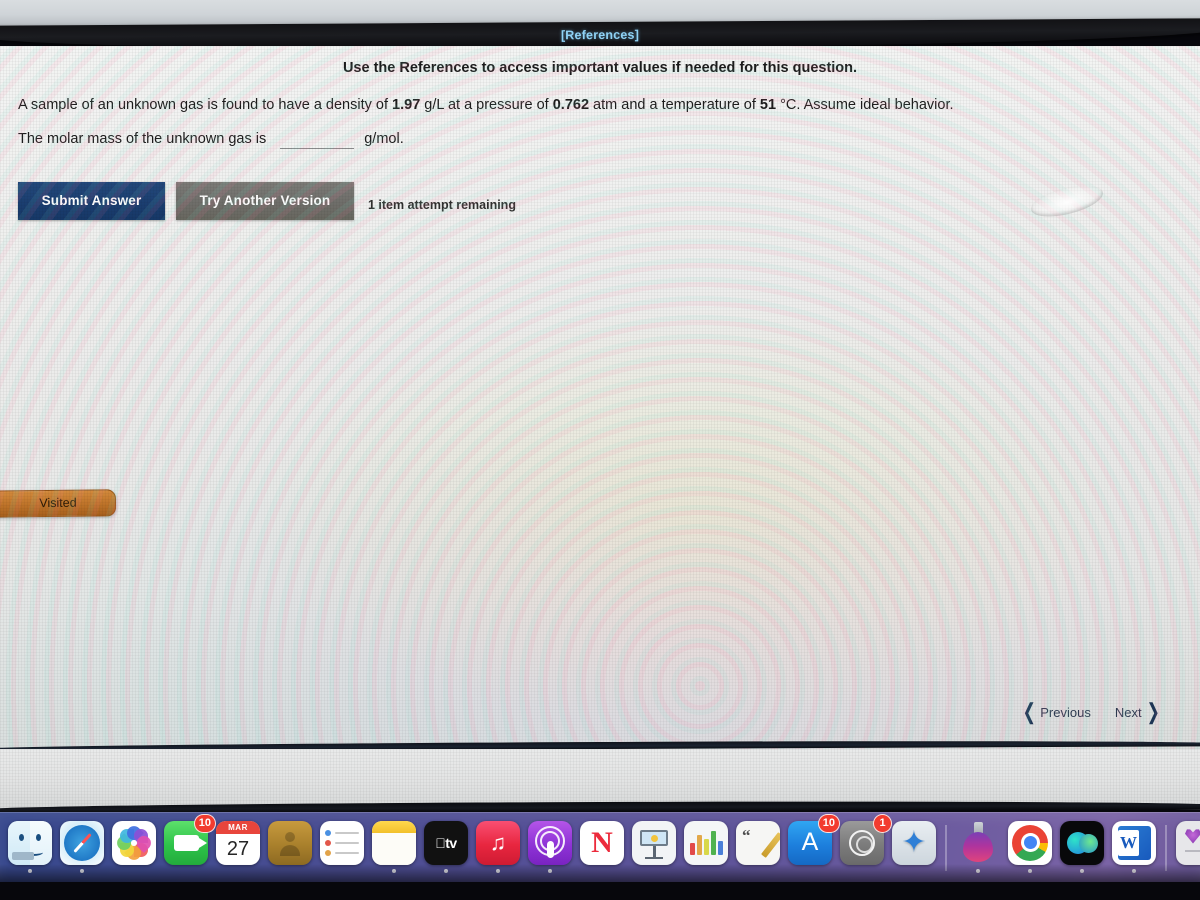 This screenshot has height=900, width=1200. What do you see at coordinates (1030, 842) in the screenshot?
I see `chrome-icon` at bounding box center [1030, 842].